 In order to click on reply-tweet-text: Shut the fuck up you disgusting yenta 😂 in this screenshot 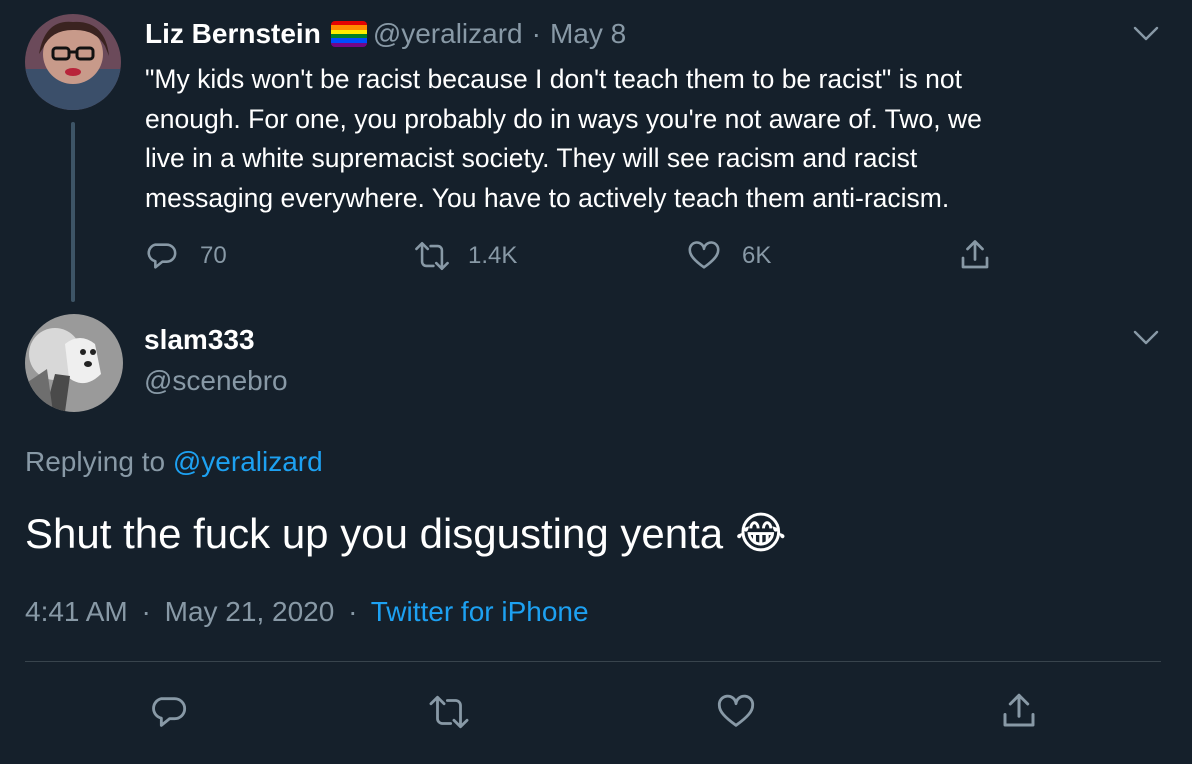, I will do `click(406, 533)`.